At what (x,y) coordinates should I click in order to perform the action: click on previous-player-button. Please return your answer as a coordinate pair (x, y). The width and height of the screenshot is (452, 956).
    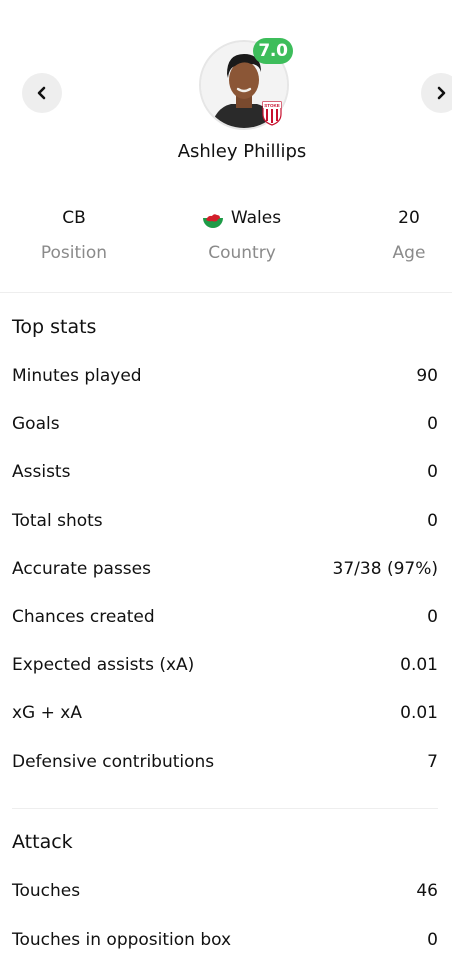
    Looking at the image, I should click on (42, 93).